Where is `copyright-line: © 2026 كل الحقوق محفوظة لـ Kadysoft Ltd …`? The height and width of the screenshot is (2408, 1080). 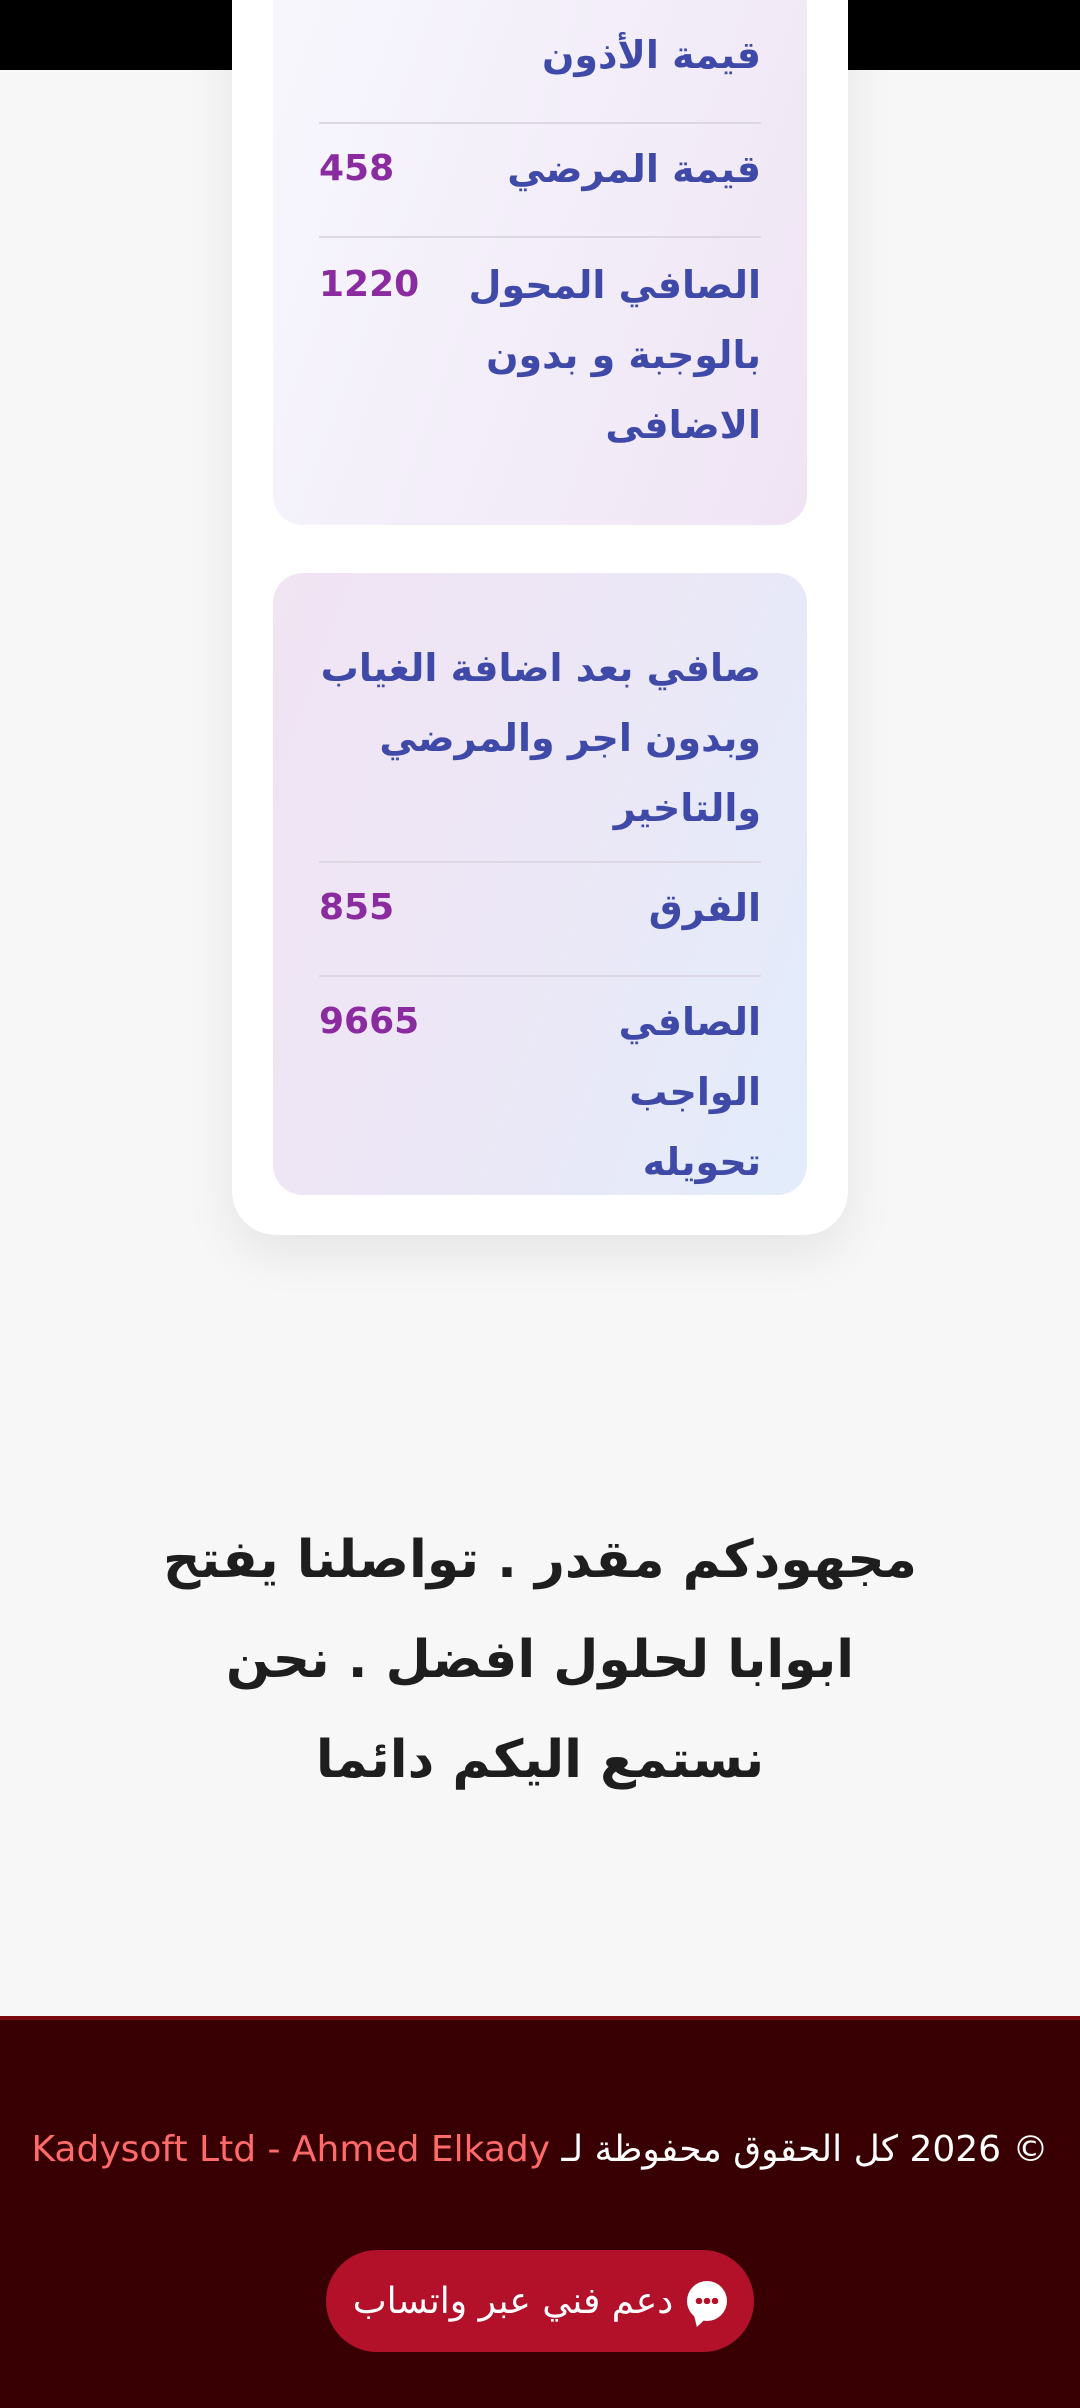
copyright-line: © 2026 كل الحقوق محفوظة لـ Kadysoft Ltd … is located at coordinates (540, 2150).